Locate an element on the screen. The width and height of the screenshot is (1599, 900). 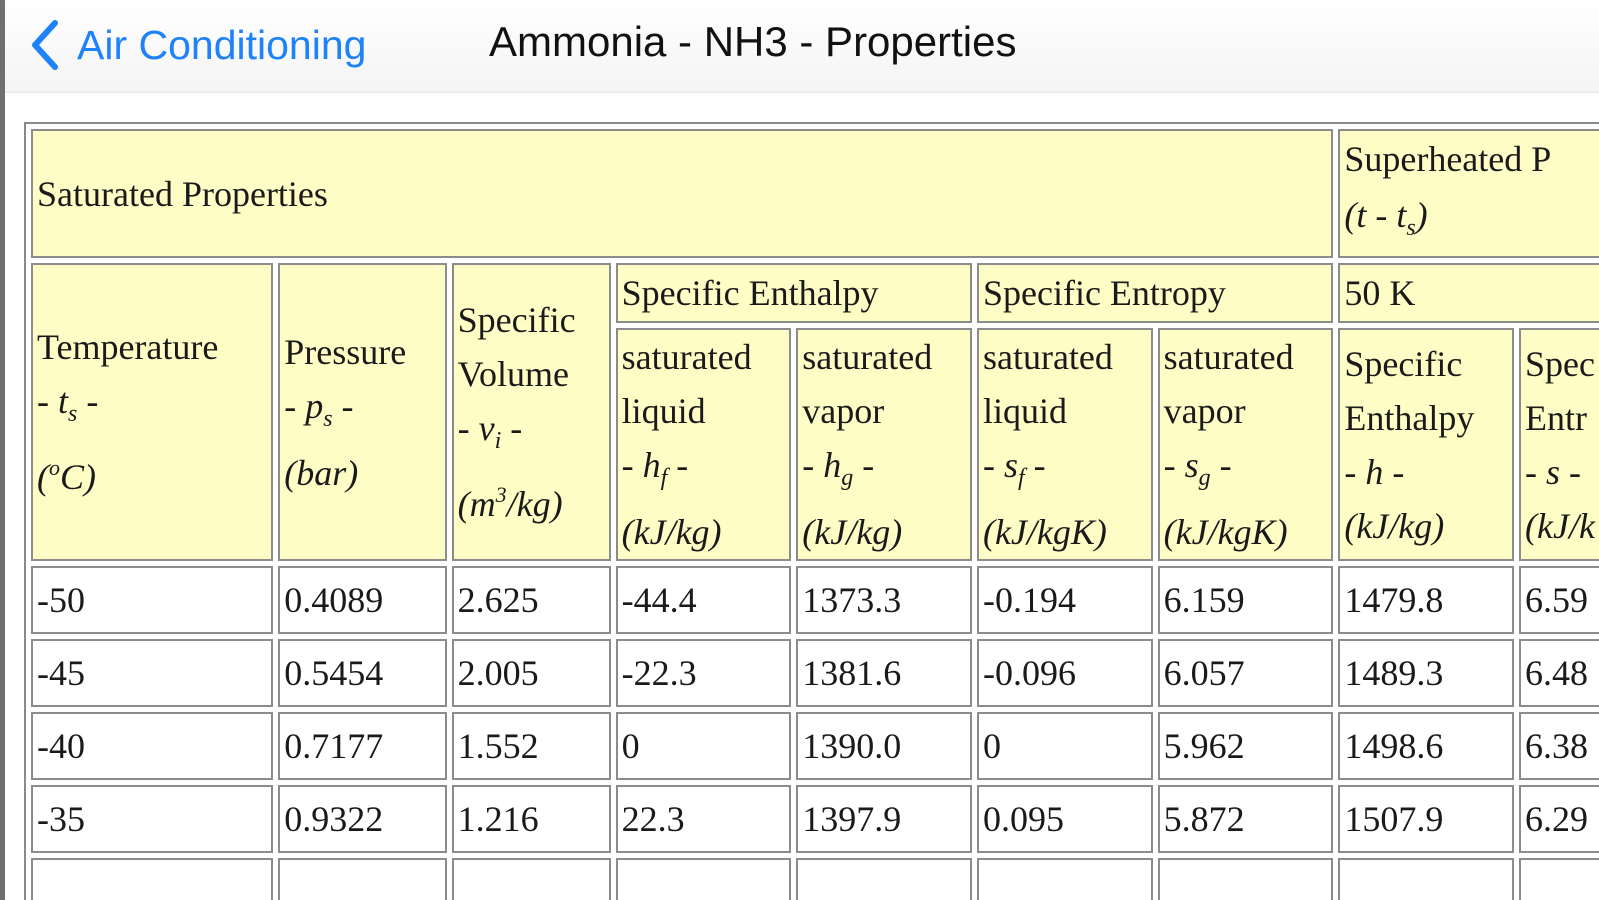
symbol-text: - v is located at coordinates (476, 428).